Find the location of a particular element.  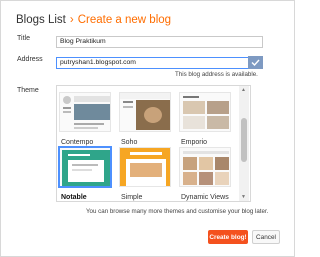

address-check-button is located at coordinates (255, 62).